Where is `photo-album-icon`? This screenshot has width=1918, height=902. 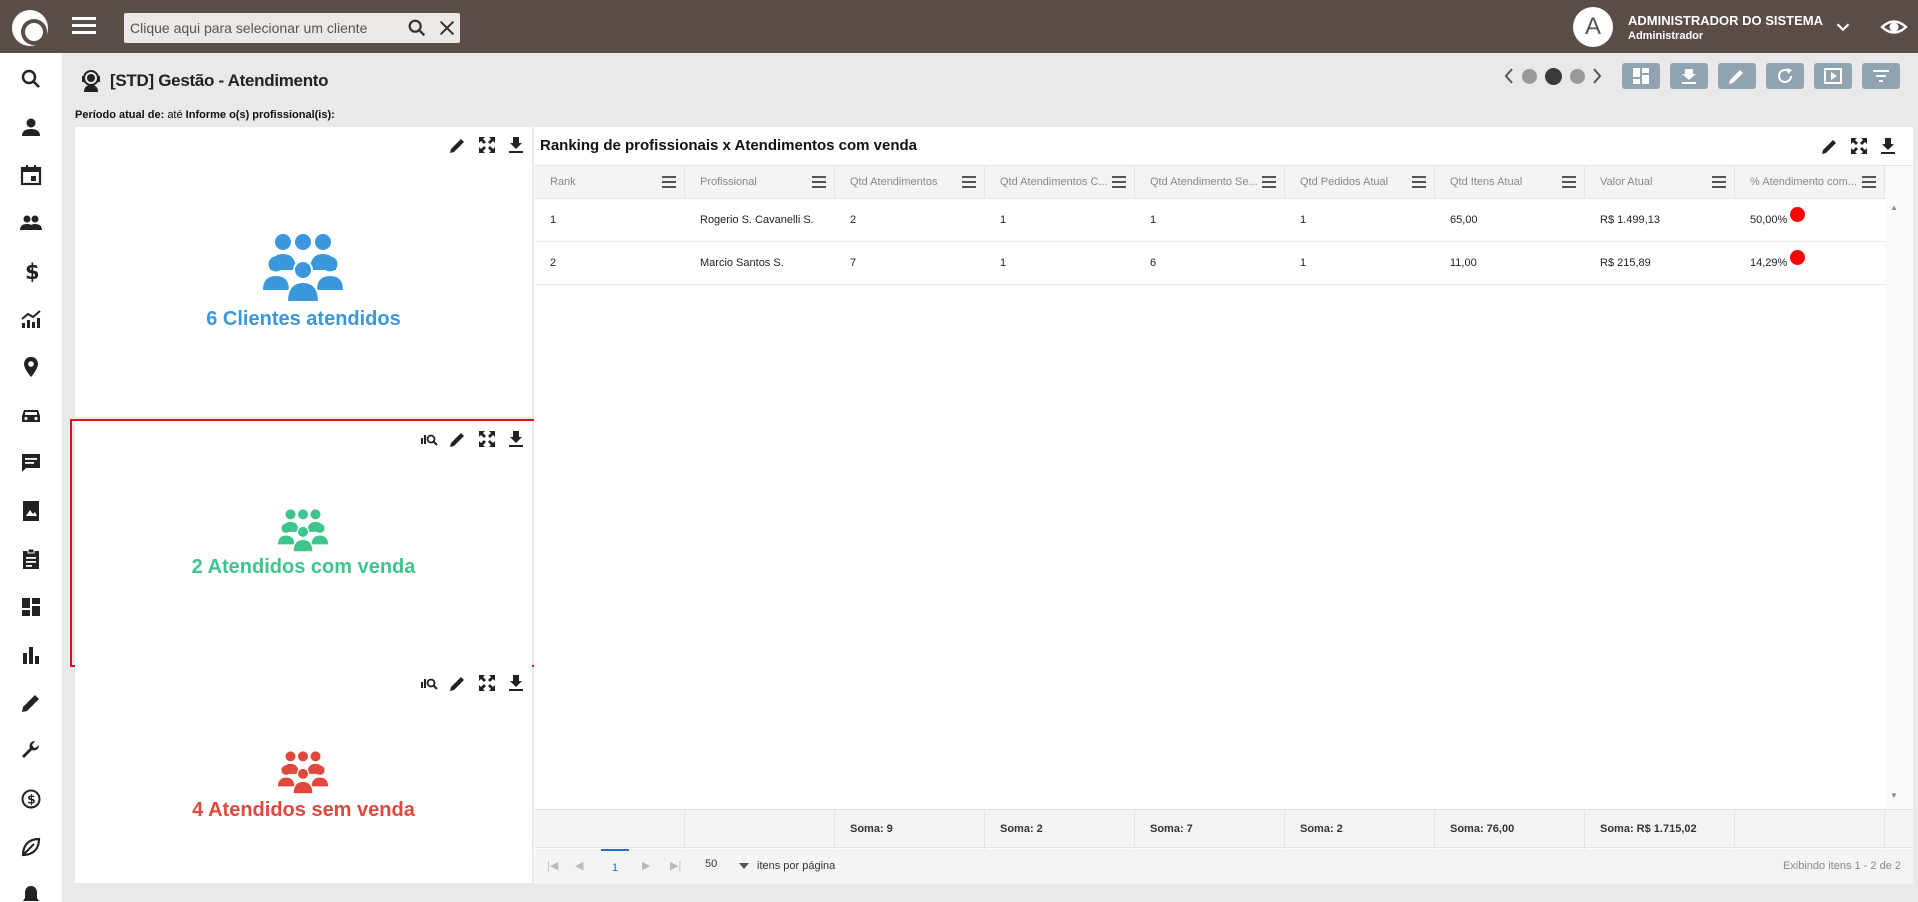
photo-album-icon is located at coordinates (31, 511).